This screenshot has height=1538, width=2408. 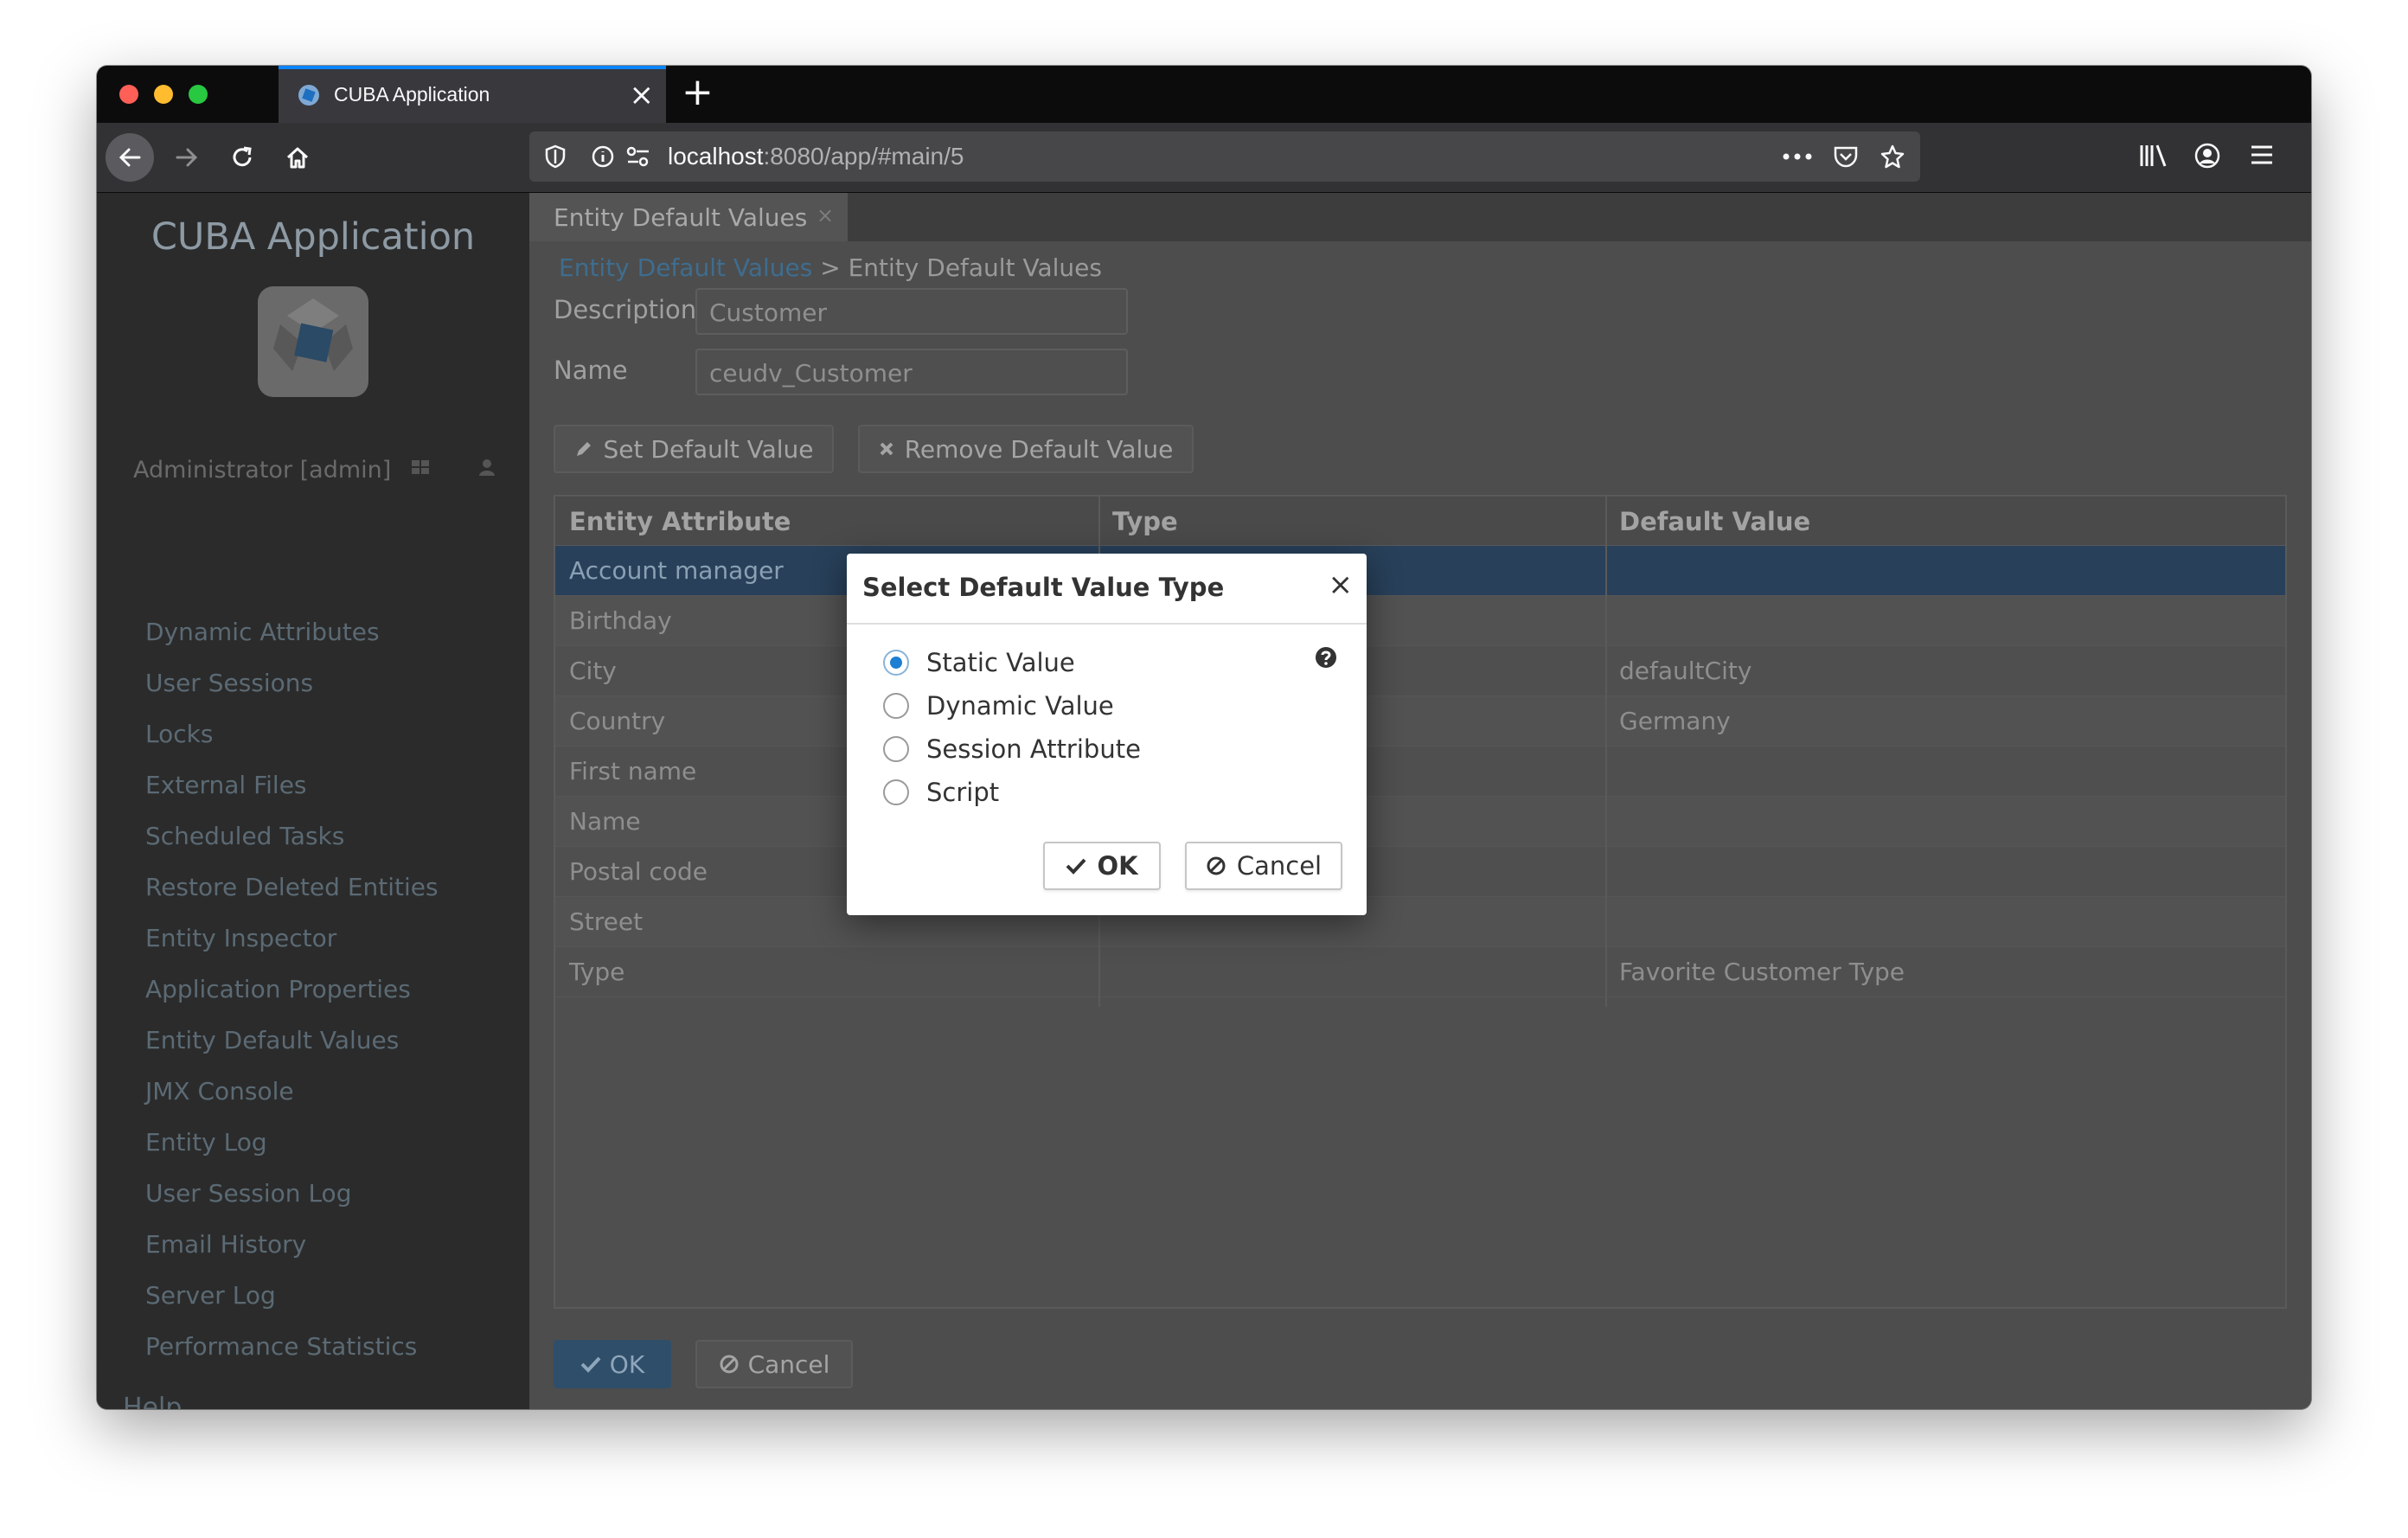 I want to click on sidebar-item-user-sessions: User Sessions, so click(x=229, y=683).